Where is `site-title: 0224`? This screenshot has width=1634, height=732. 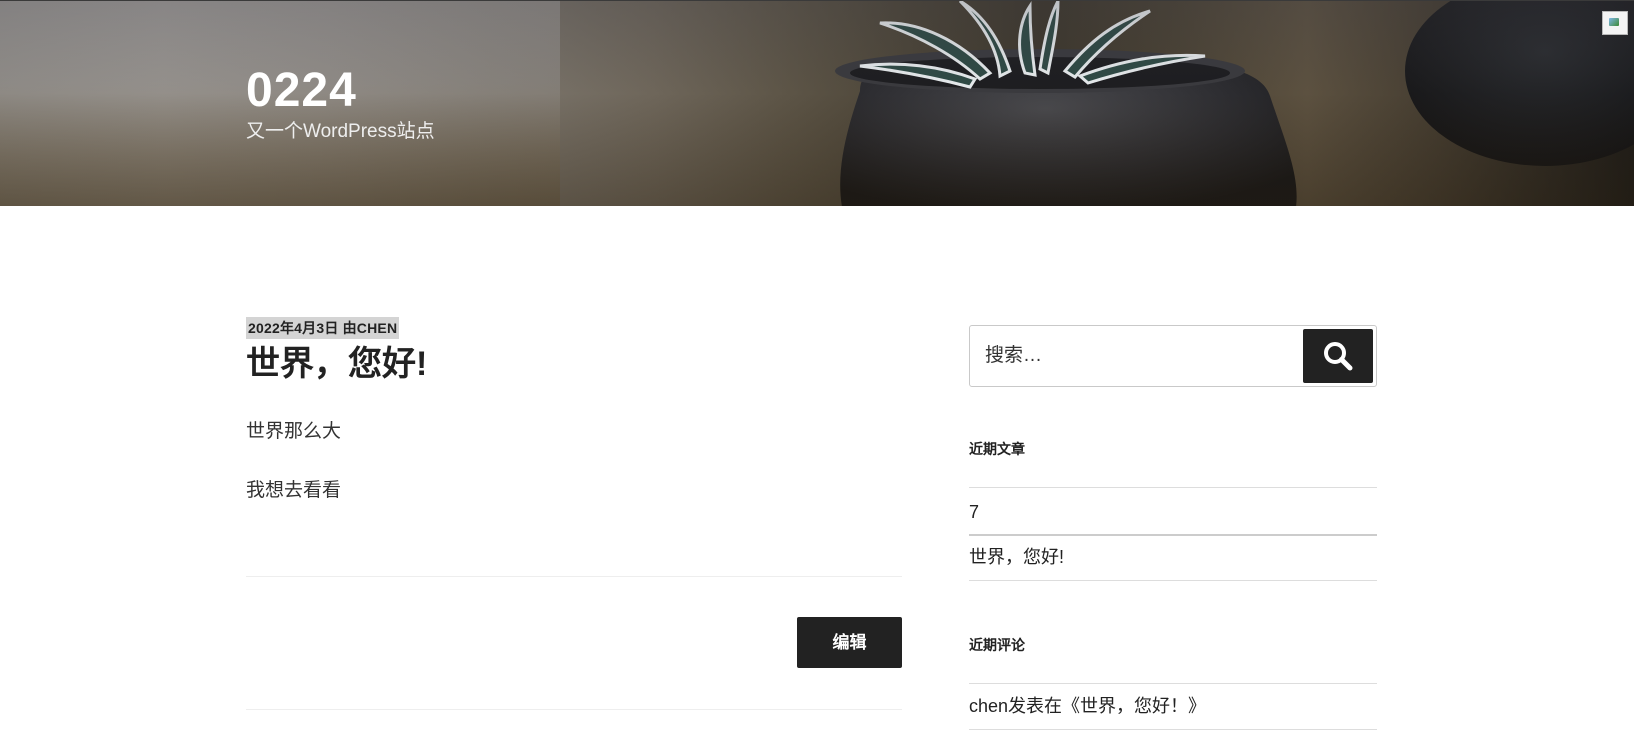
site-title: 0224 is located at coordinates (301, 91).